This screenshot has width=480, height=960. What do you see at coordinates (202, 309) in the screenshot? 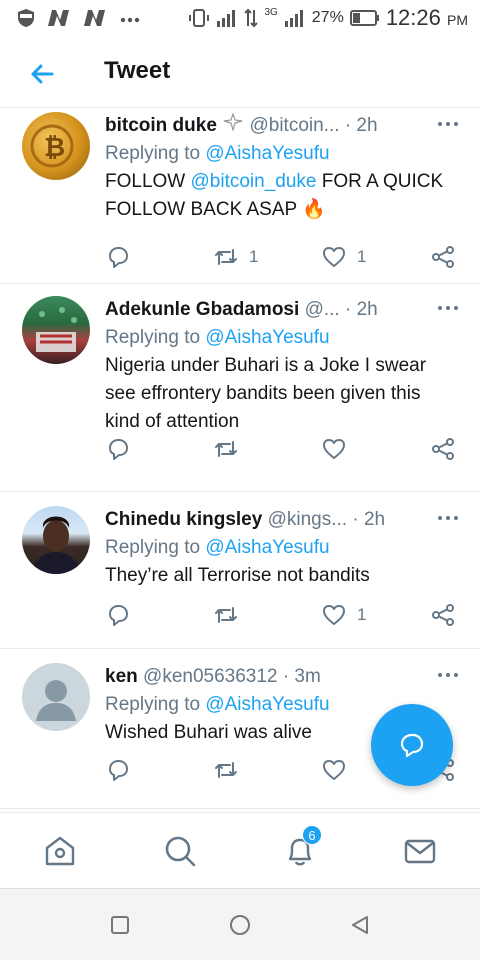
I see `display-name: Adekunle Gbadamosi` at bounding box center [202, 309].